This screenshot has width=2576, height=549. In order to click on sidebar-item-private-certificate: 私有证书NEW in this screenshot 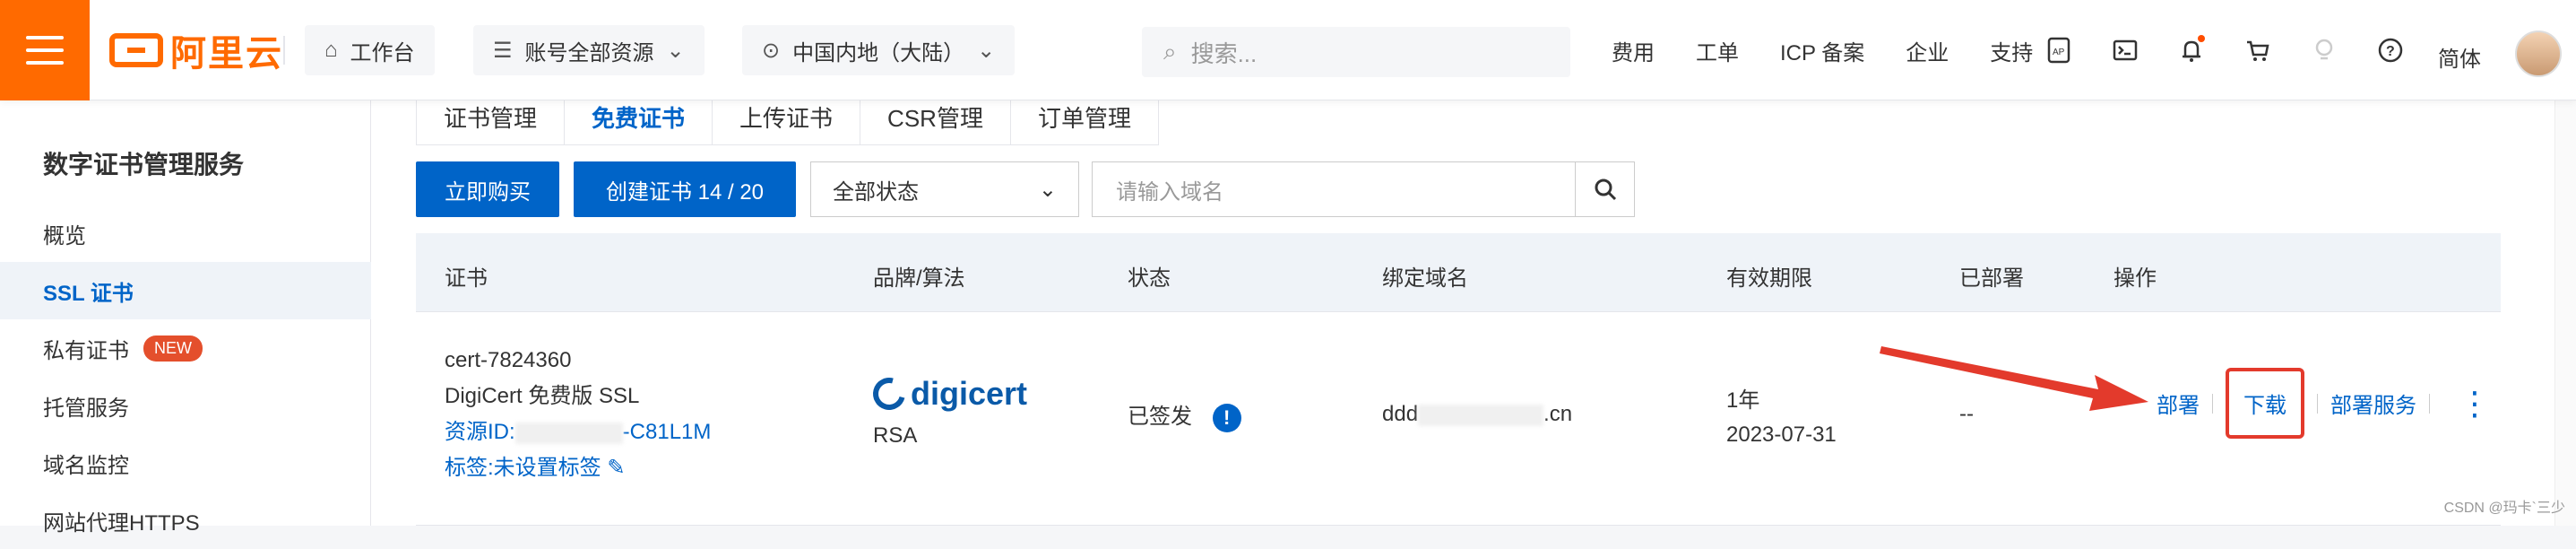, I will do `click(185, 348)`.